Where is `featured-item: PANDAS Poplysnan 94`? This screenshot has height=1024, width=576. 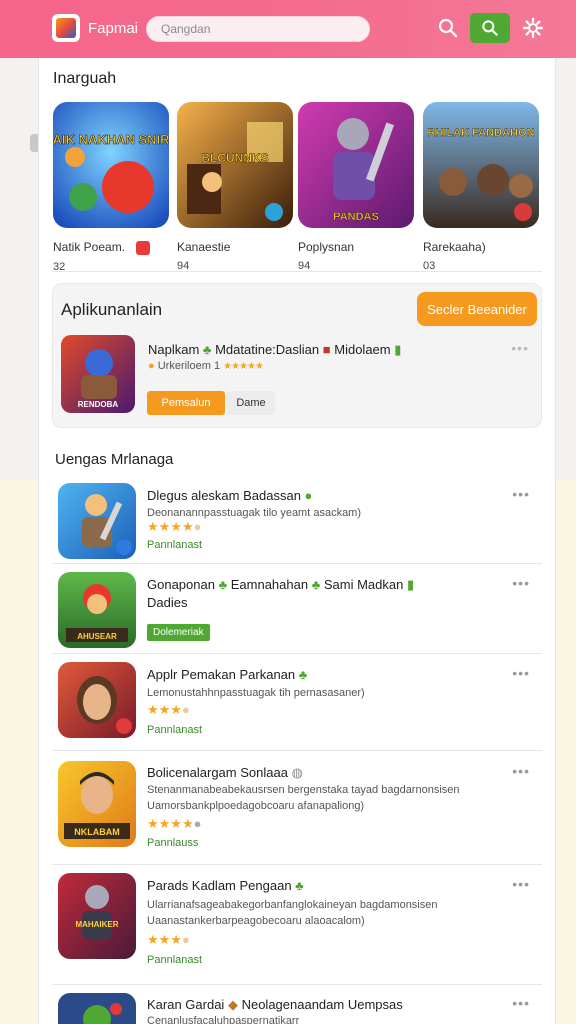
featured-item: PANDAS Poplysnan 94 is located at coordinates (356, 187).